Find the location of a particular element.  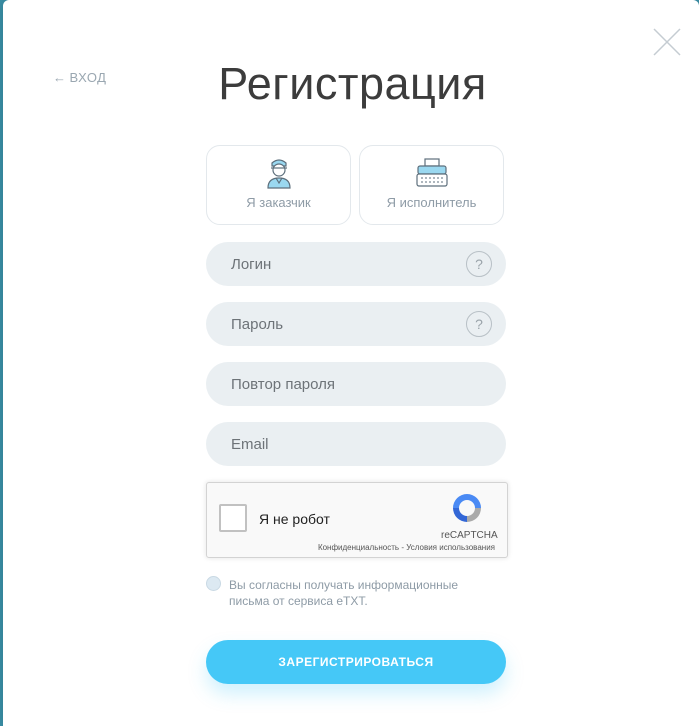

email-input is located at coordinates (333, 444).